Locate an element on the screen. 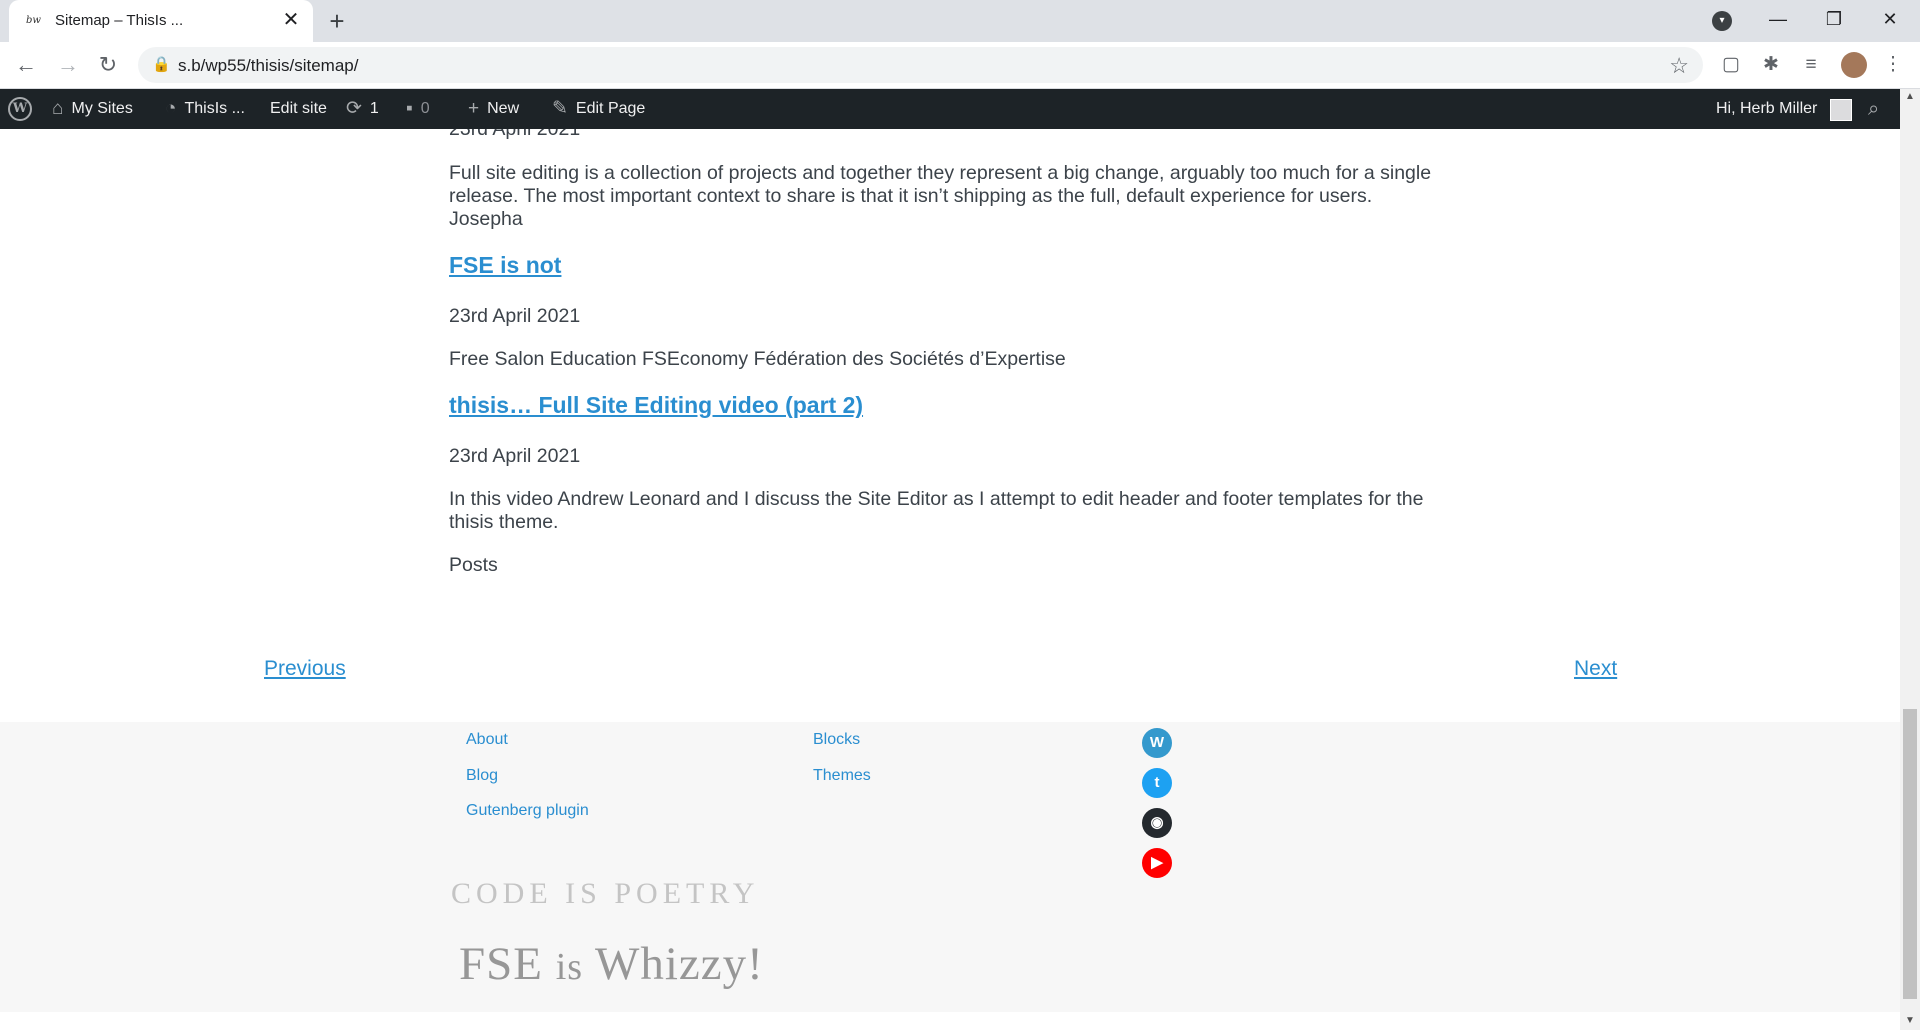 The width and height of the screenshot is (1920, 1030). extension-icon: ▢ is located at coordinates (1731, 65).